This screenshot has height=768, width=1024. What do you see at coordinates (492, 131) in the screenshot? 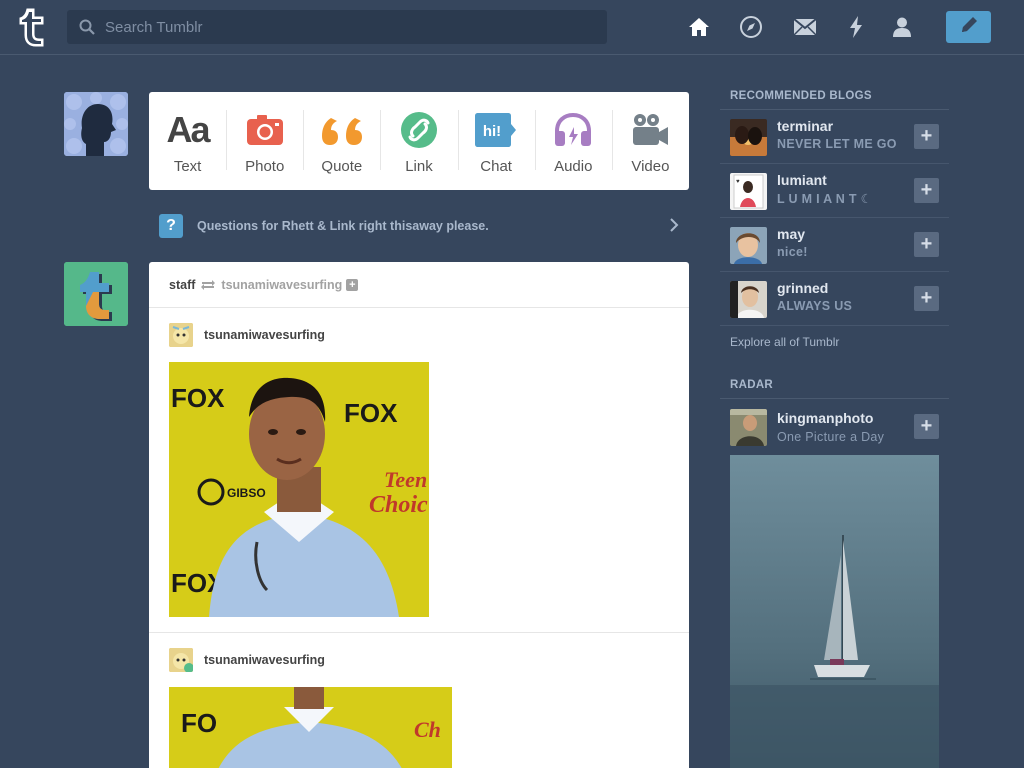
I see `svg-text: hi!` at bounding box center [492, 131].